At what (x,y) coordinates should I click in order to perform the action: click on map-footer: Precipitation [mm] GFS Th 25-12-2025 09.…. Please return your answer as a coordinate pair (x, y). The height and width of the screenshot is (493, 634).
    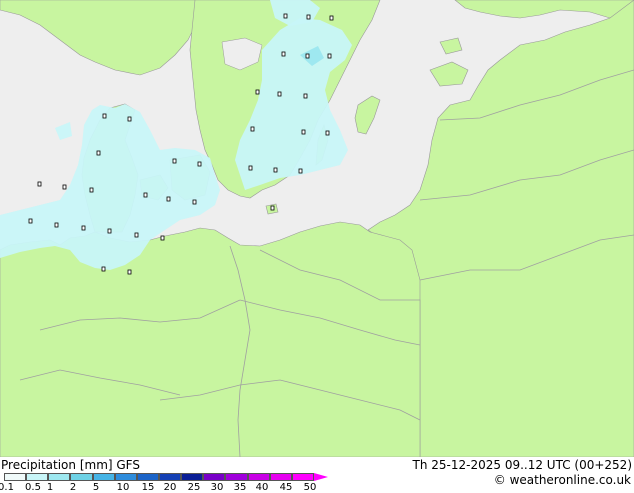
    Looking at the image, I should click on (317, 475).